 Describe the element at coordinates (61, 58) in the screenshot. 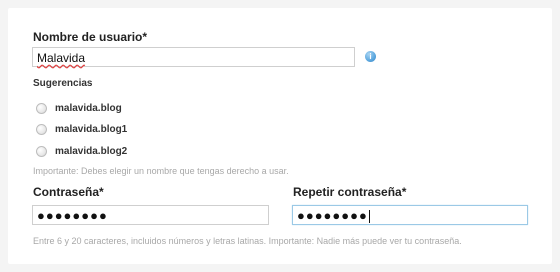

I see `username-value: Malavida` at that location.